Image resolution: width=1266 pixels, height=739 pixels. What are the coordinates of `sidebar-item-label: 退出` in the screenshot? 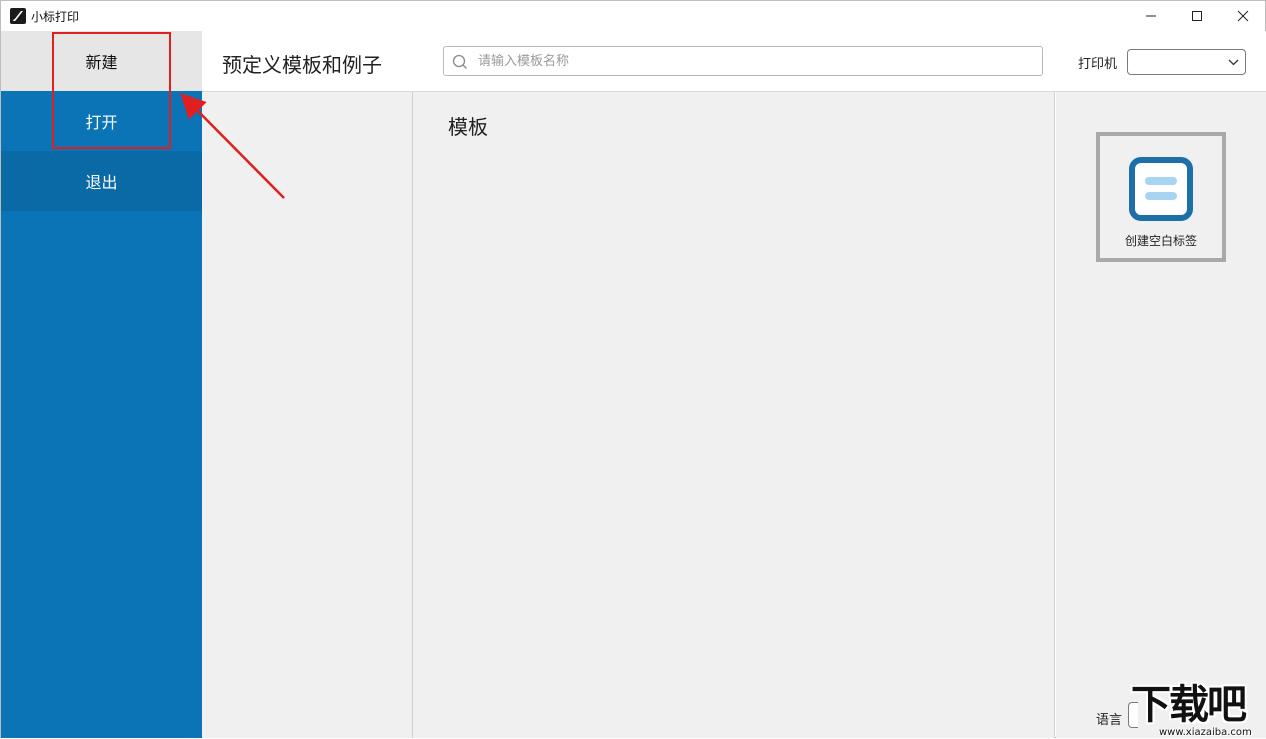 It's located at (101, 182).